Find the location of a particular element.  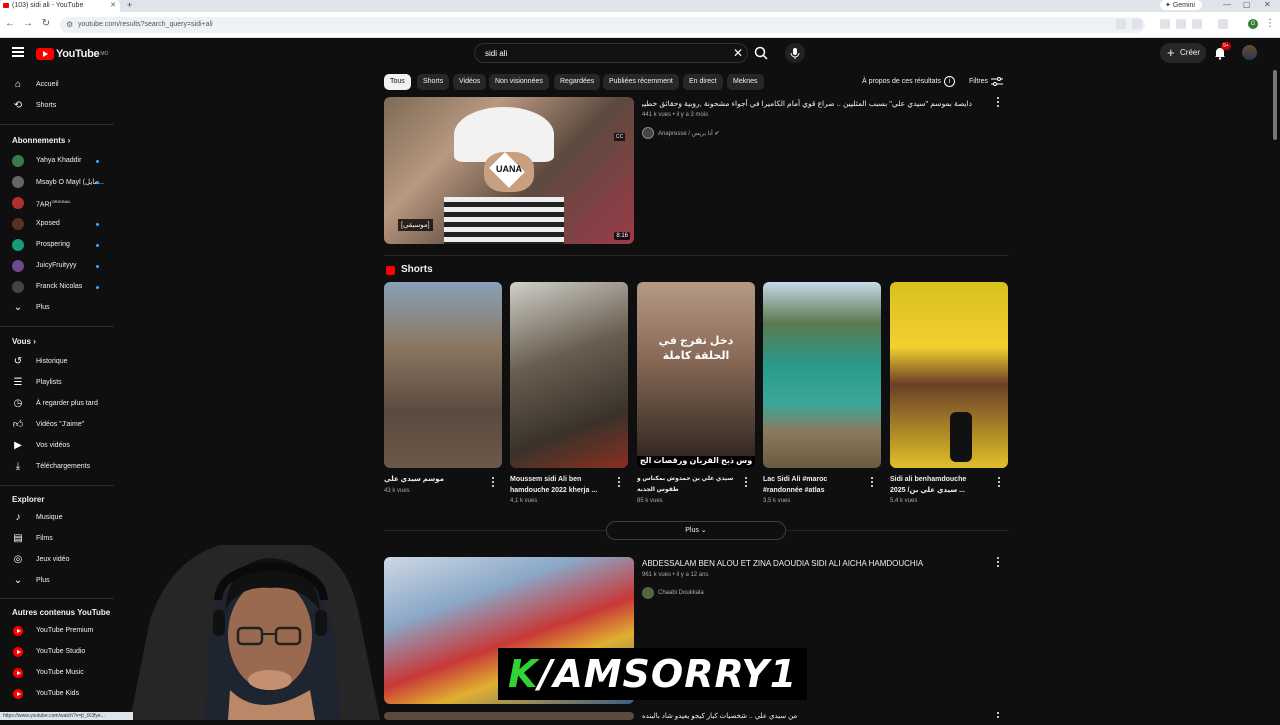

chip-all: Tous is located at coordinates (397, 82).